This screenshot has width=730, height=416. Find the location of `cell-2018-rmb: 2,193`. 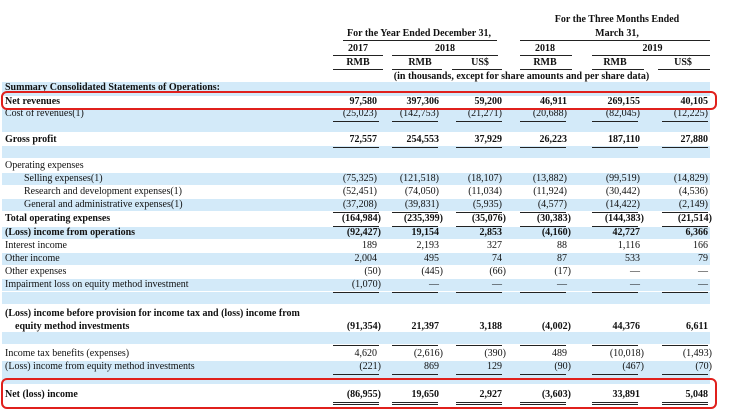

cell-2018-rmb: 2,193 is located at coordinates (428, 245).